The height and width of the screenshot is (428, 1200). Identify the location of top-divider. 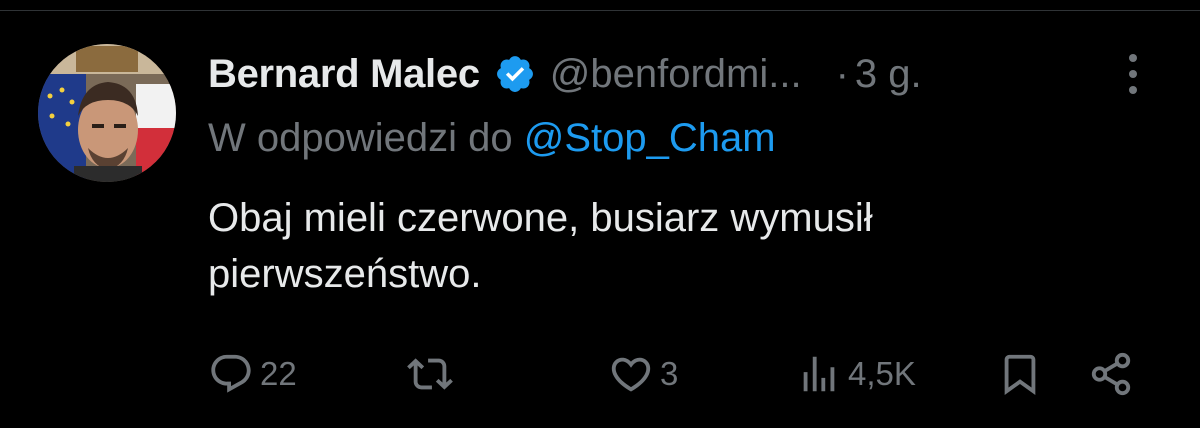
(600, 10).